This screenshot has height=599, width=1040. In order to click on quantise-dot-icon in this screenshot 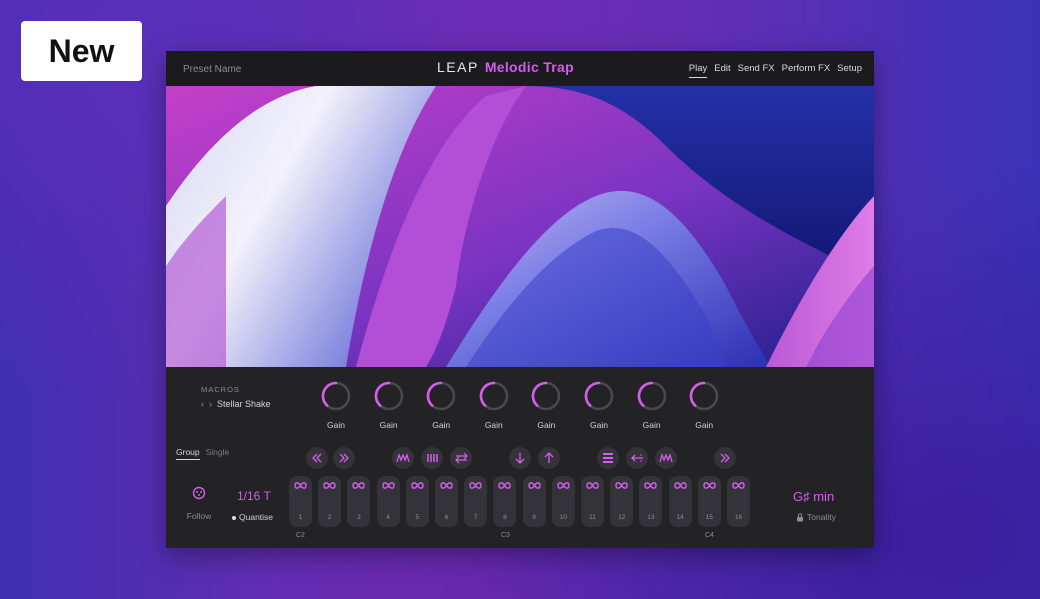, I will do `click(234, 517)`.